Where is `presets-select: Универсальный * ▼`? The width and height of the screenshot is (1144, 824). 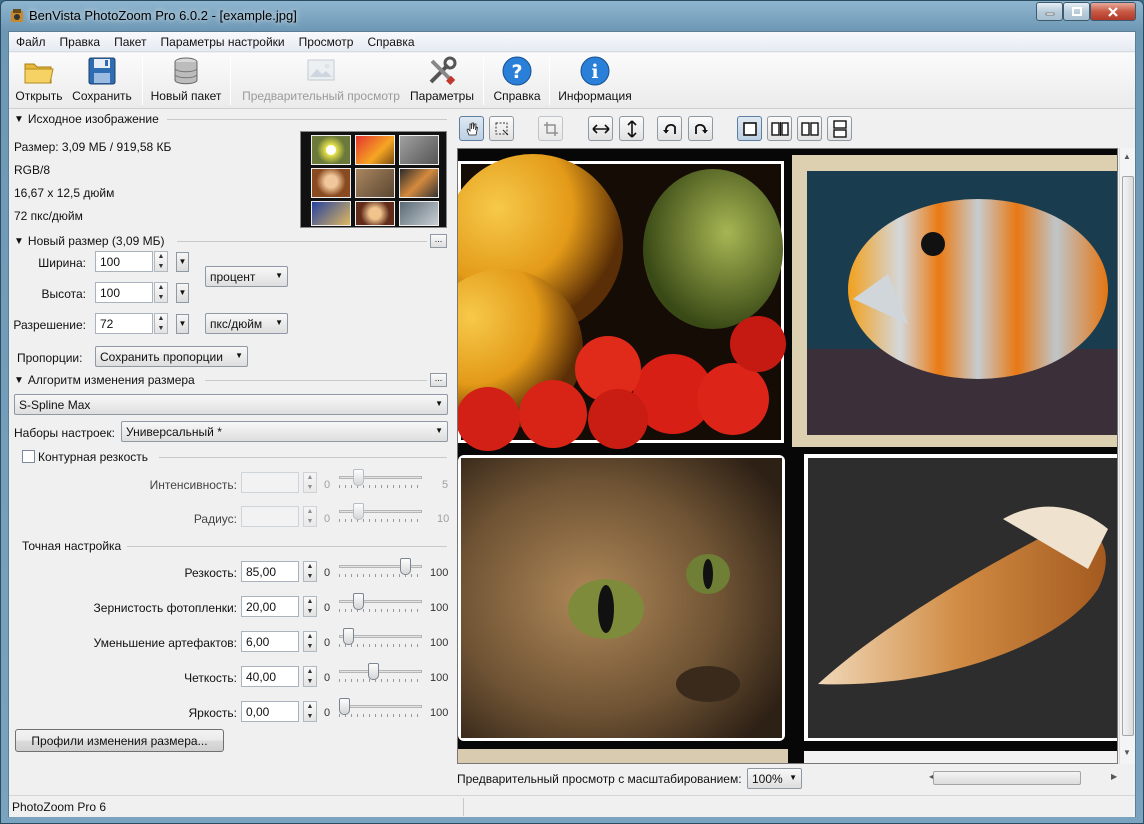
presets-select: Универсальный * ▼ is located at coordinates (284, 431).